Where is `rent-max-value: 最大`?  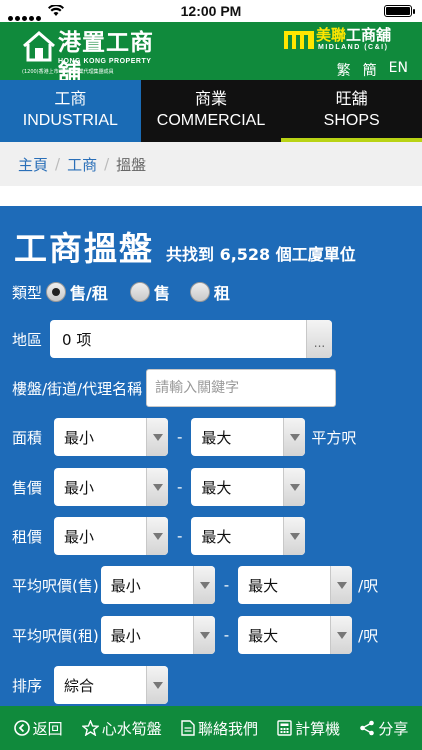 rent-max-value: 最大 is located at coordinates (216, 536).